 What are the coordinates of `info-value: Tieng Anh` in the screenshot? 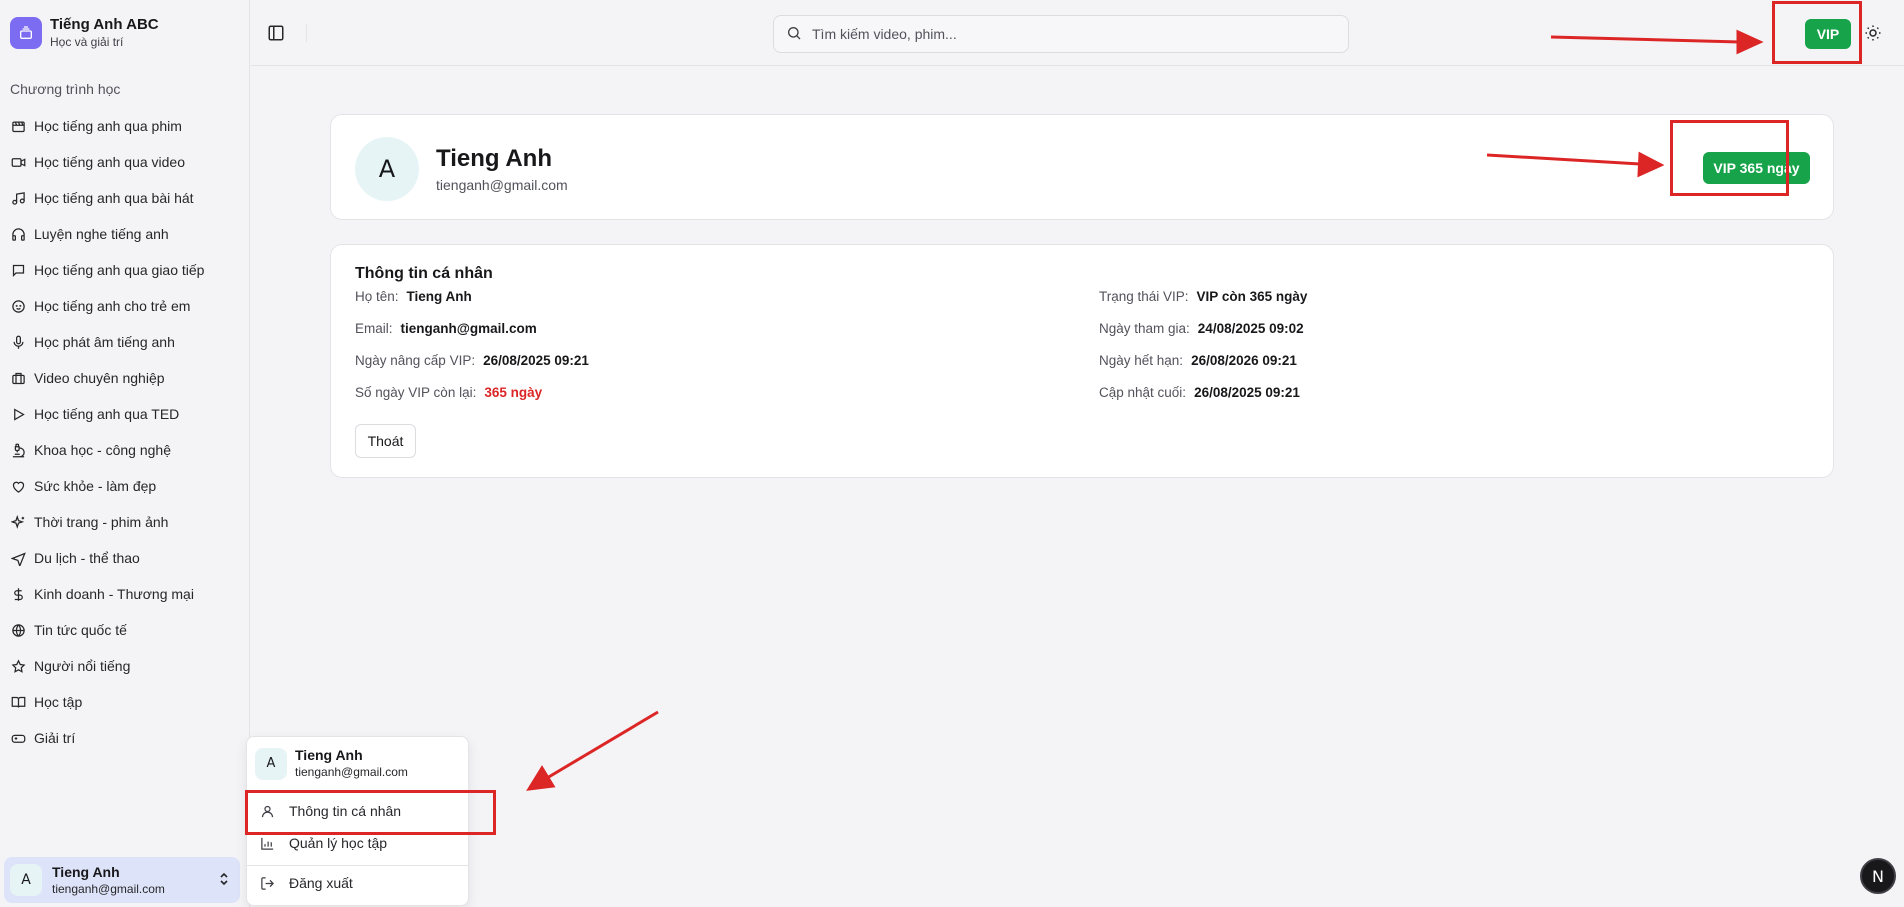 It's located at (439, 296).